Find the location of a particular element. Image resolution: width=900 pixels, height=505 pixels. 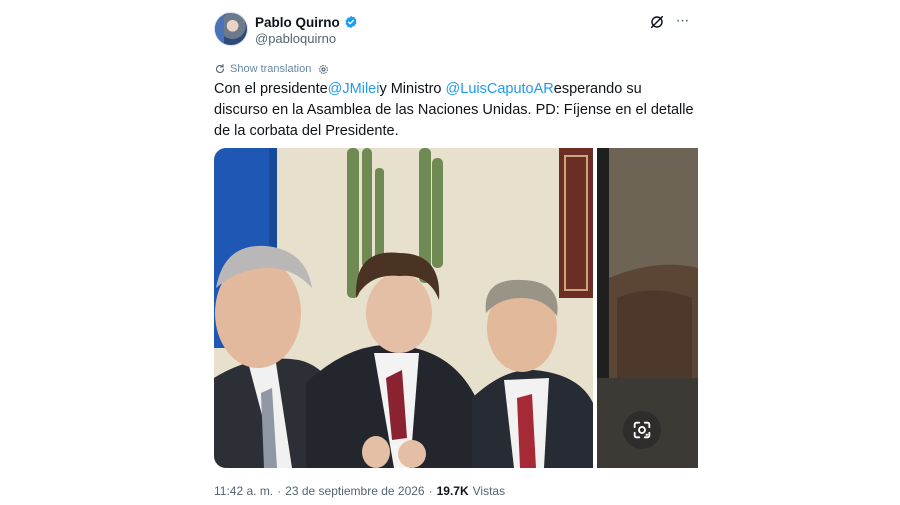

tweet-date: 23 de septiembre de 2026 is located at coordinates (354, 491).